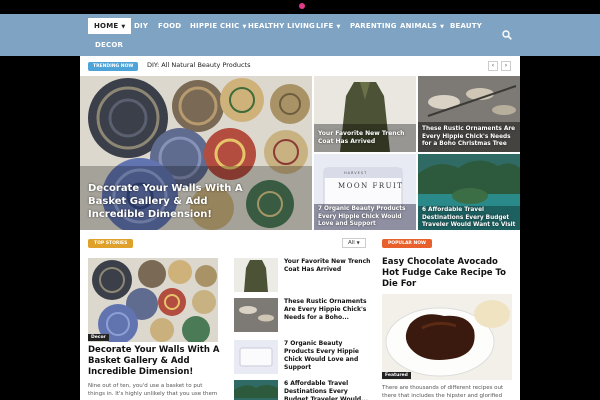 This screenshot has height=400, width=600. I want to click on feature-image: Decor, so click(153, 300).